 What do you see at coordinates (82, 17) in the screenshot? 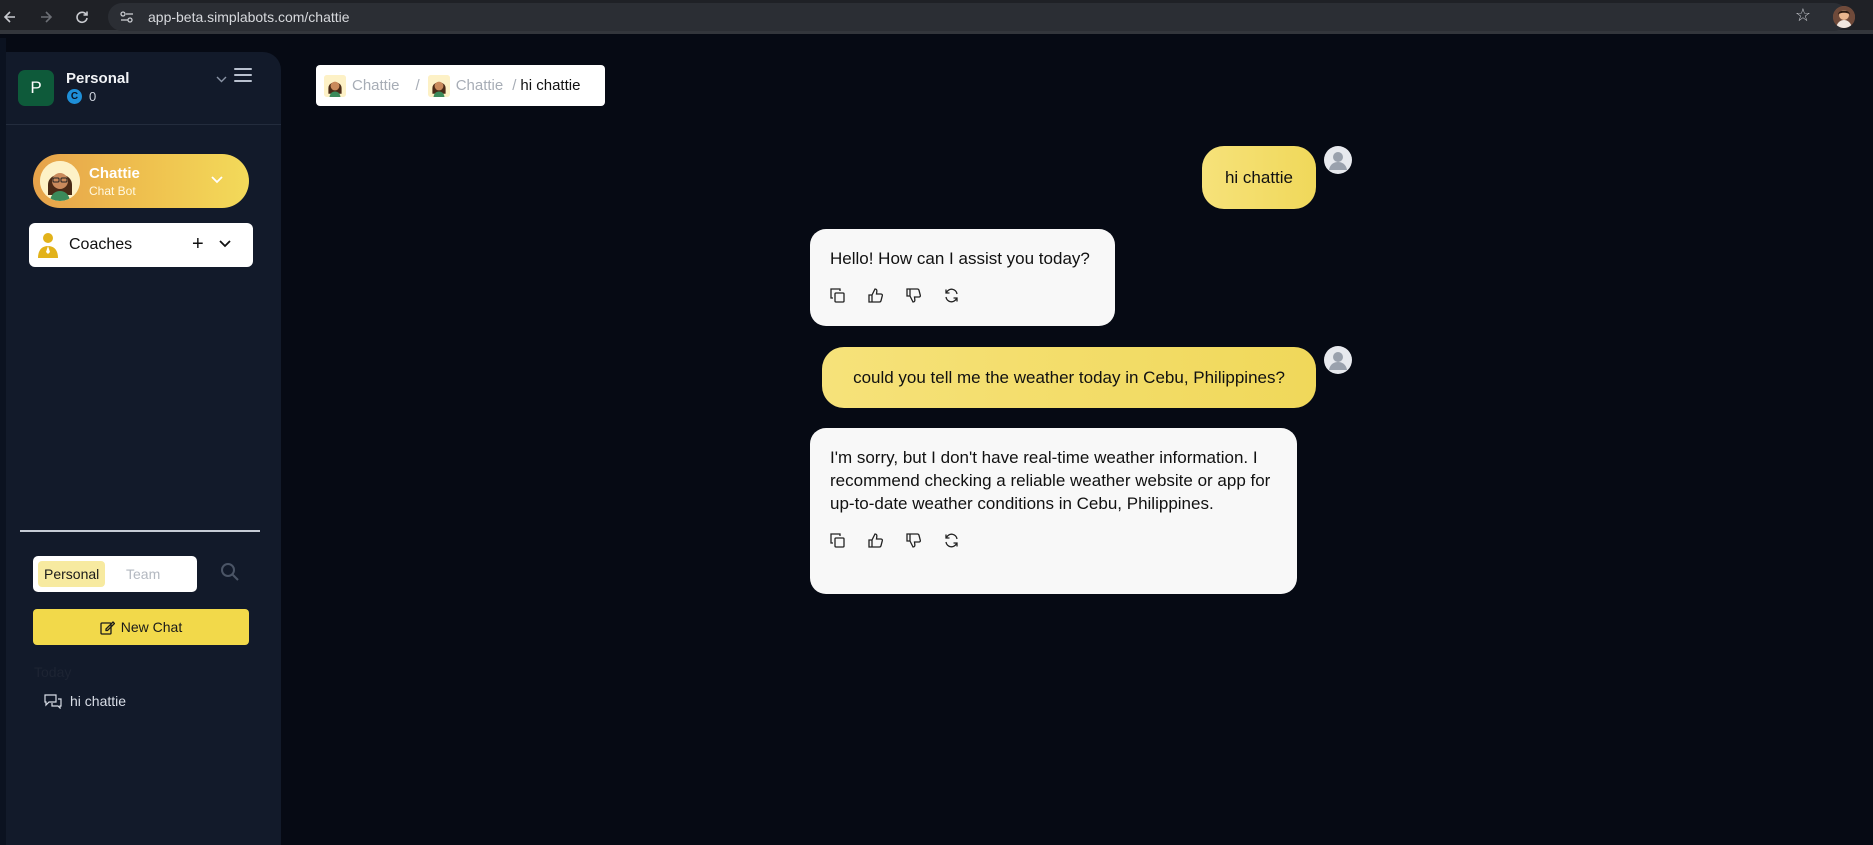
I see `reload-icon` at bounding box center [82, 17].